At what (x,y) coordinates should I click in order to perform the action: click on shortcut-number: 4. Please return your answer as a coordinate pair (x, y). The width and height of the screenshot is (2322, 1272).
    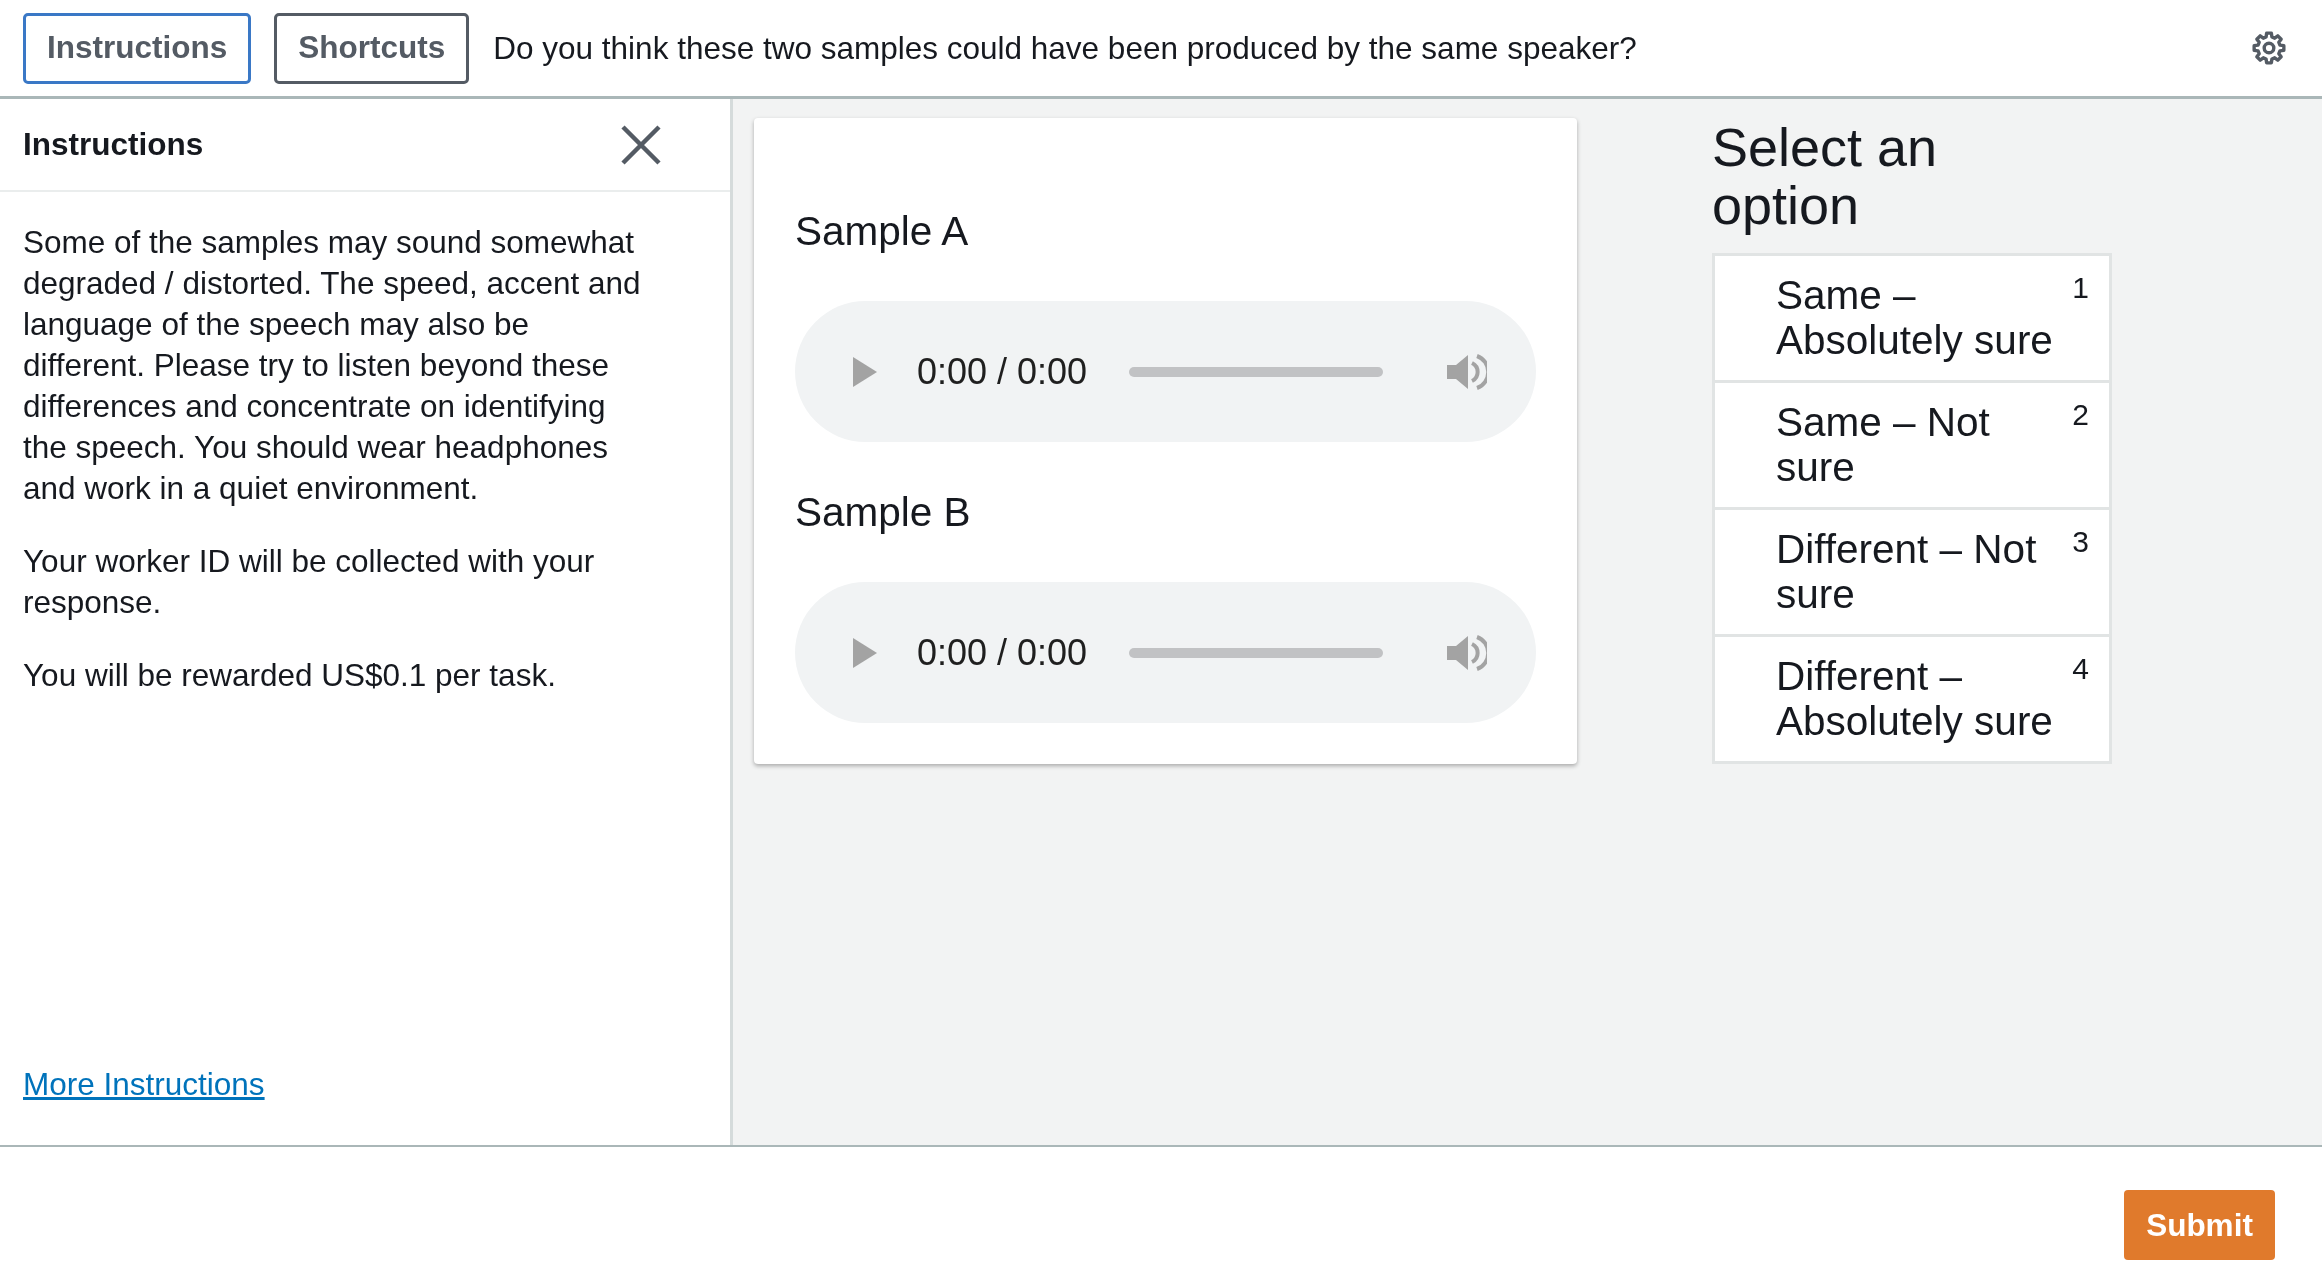
    Looking at the image, I should click on (2080, 669).